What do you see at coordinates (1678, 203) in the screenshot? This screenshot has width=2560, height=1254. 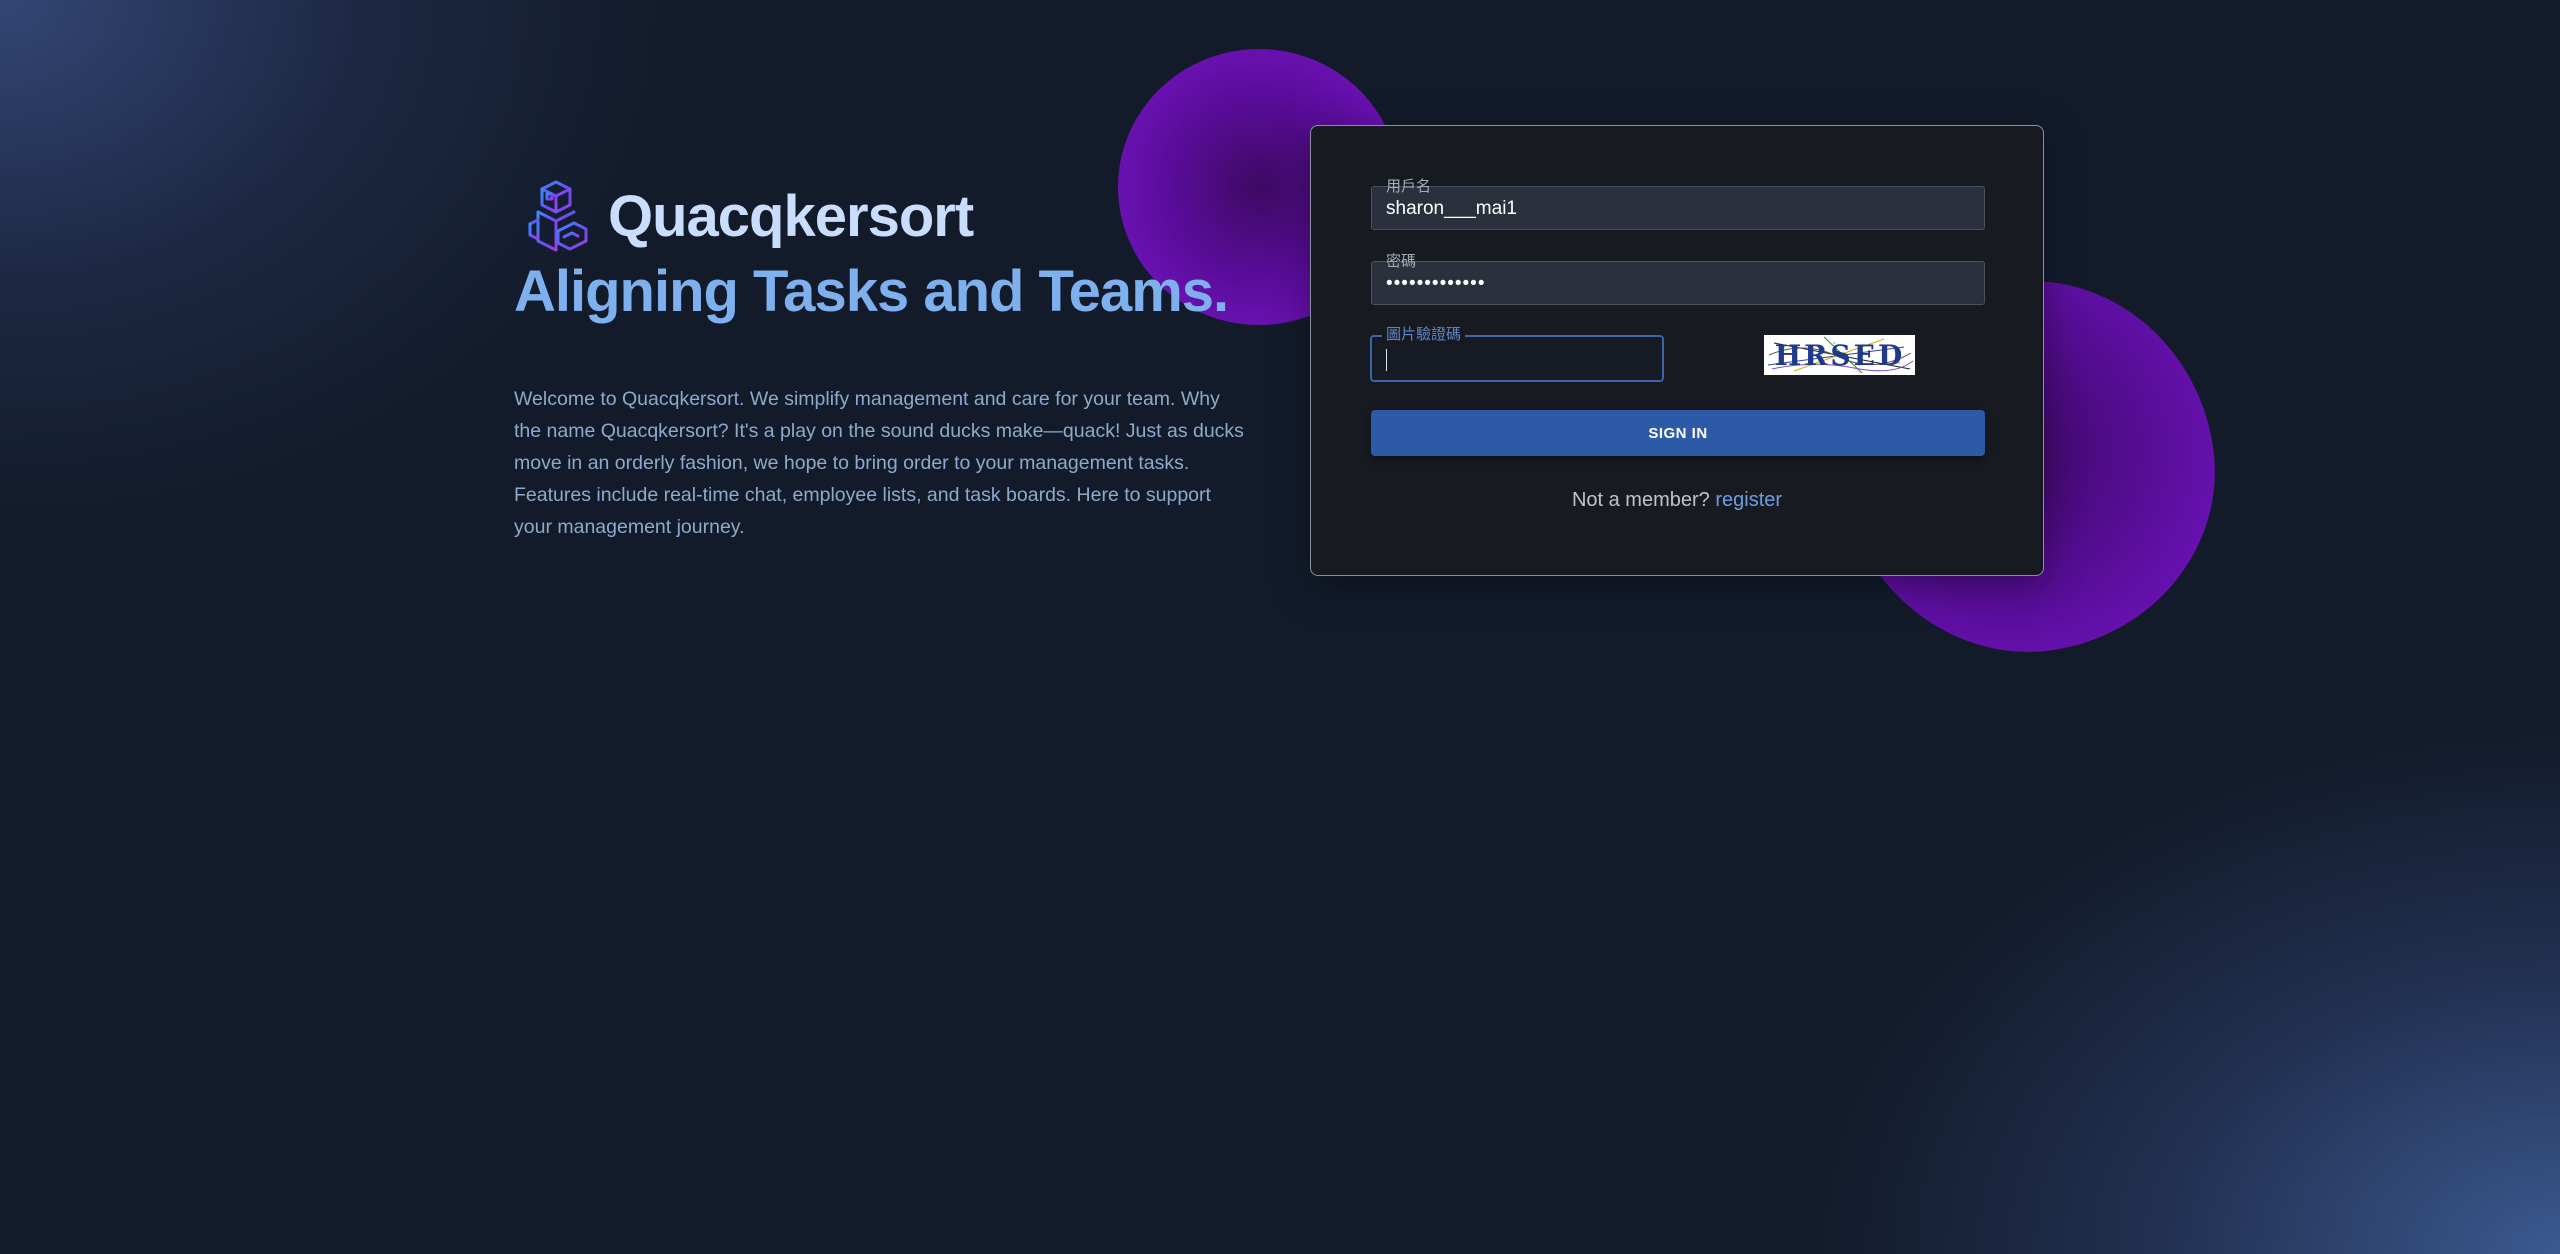 I see `username-field: 用戶名 sharon___mai1` at bounding box center [1678, 203].